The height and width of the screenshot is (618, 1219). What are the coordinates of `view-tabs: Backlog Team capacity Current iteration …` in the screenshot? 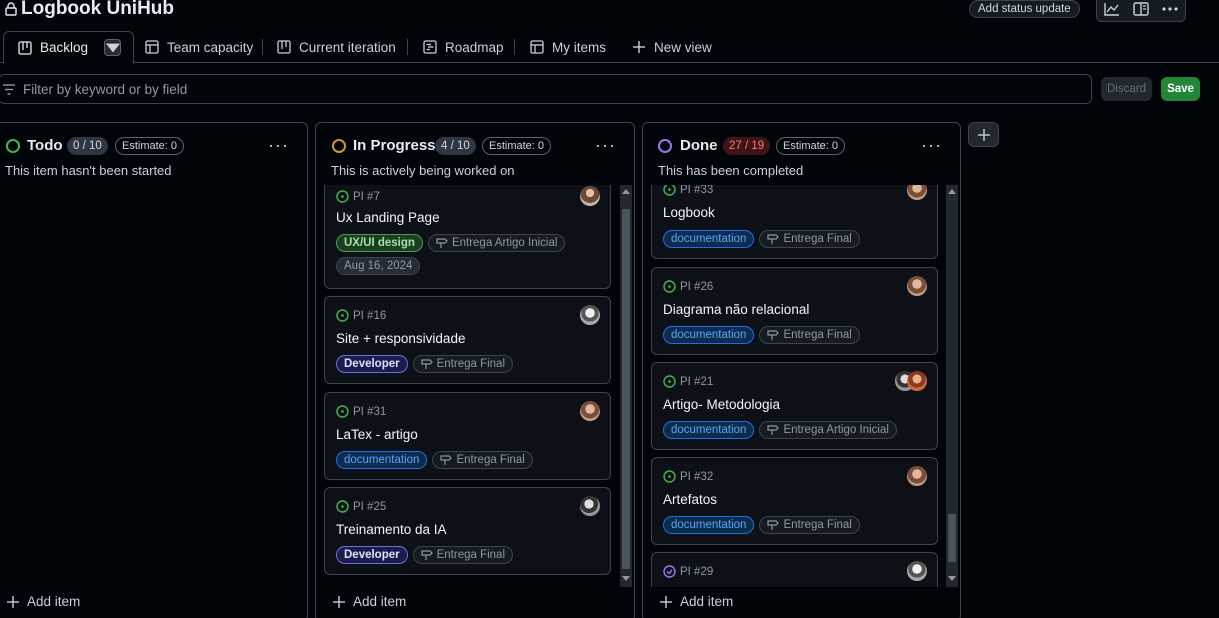 It's located at (609, 47).